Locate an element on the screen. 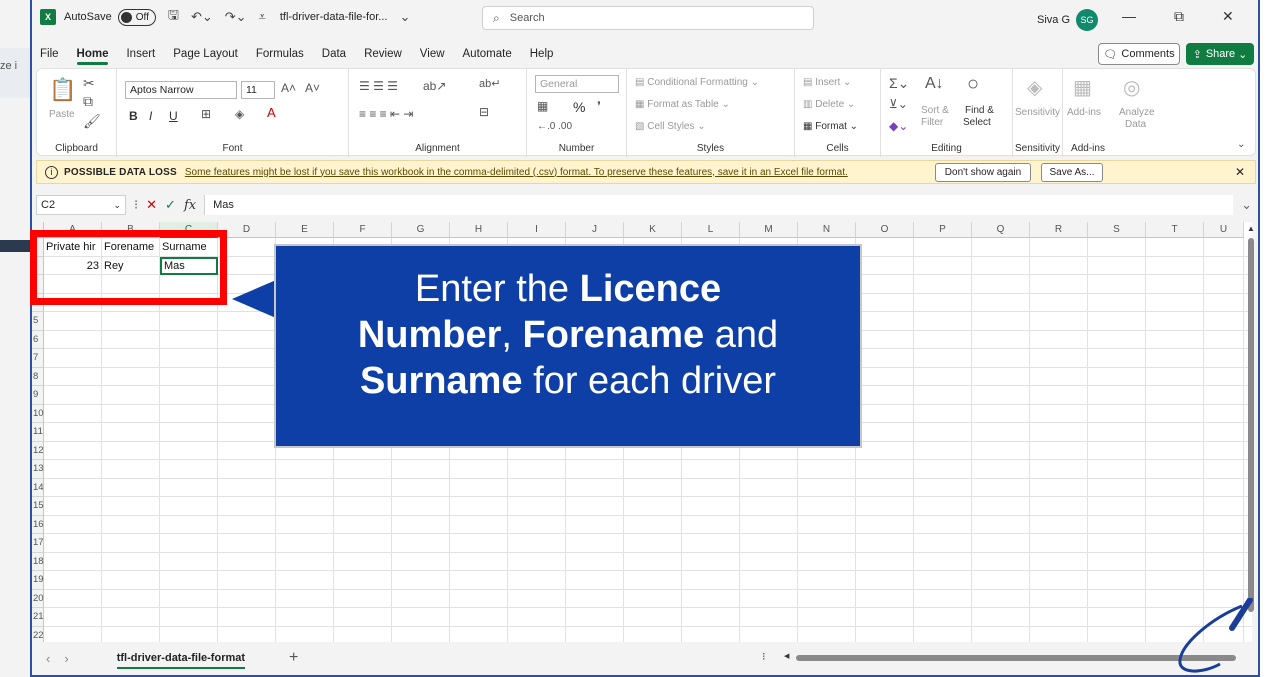  decrease-font-icon: A˅ is located at coordinates (312, 88).